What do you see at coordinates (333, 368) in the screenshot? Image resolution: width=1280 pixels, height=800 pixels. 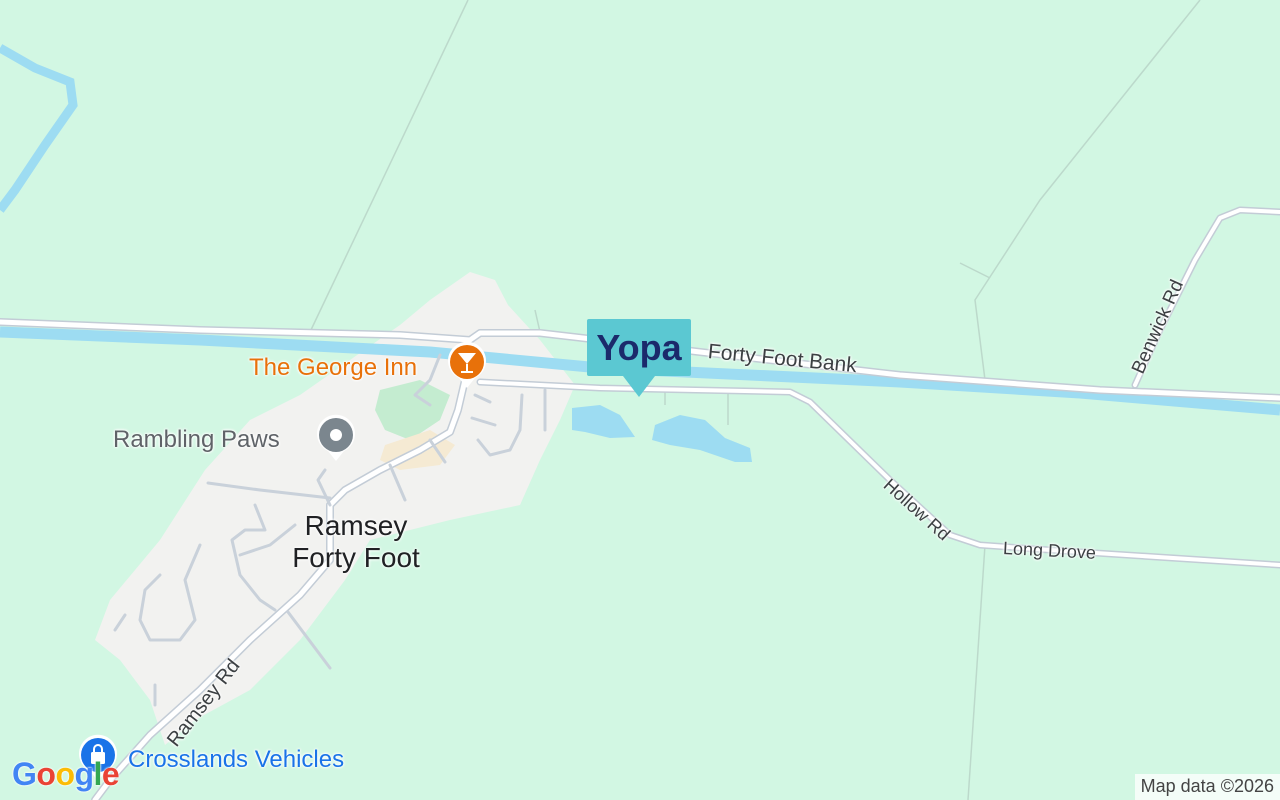 I see `poi-label-the-george-inn: The George Inn` at bounding box center [333, 368].